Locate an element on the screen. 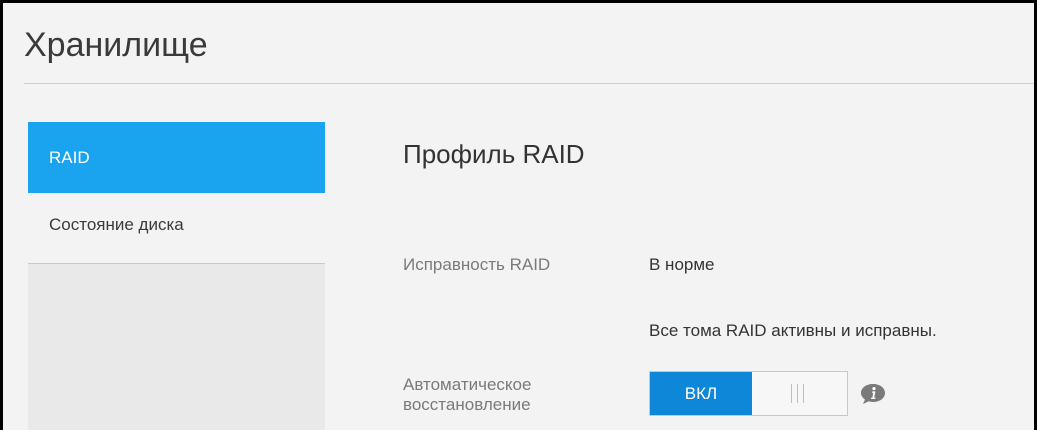 The height and width of the screenshot is (430, 1037). raid-health-detail: Все тома RAID активны и исправны. is located at coordinates (793, 330).